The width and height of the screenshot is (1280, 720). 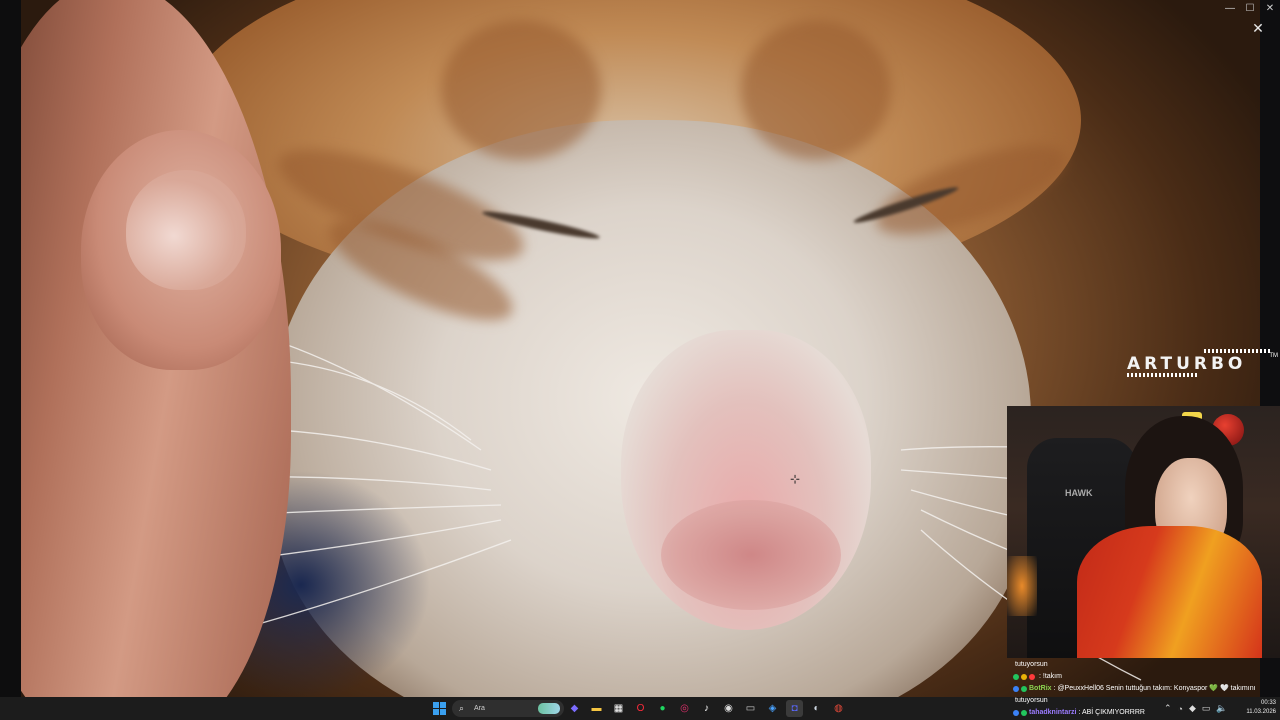 What do you see at coordinates (186, 230) in the screenshot?
I see `thumbnail` at bounding box center [186, 230].